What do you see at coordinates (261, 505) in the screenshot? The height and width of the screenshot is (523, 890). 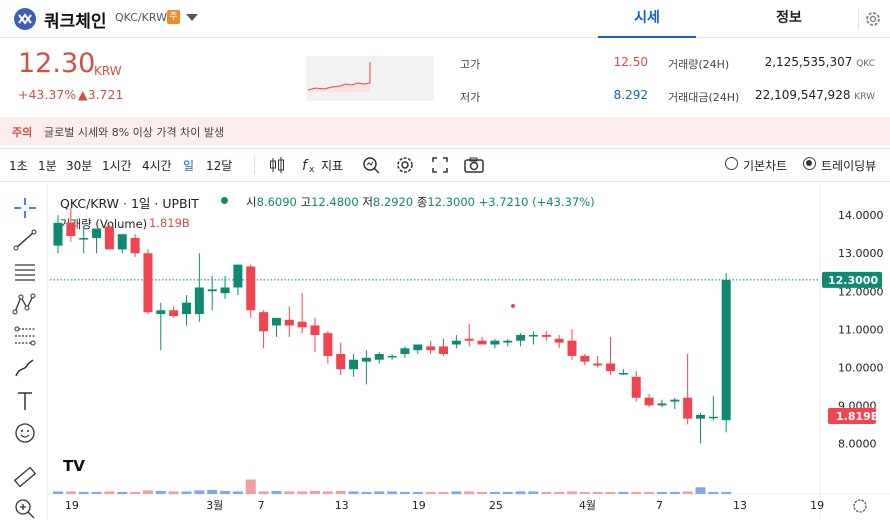 I see `x-tick-label: 7` at bounding box center [261, 505].